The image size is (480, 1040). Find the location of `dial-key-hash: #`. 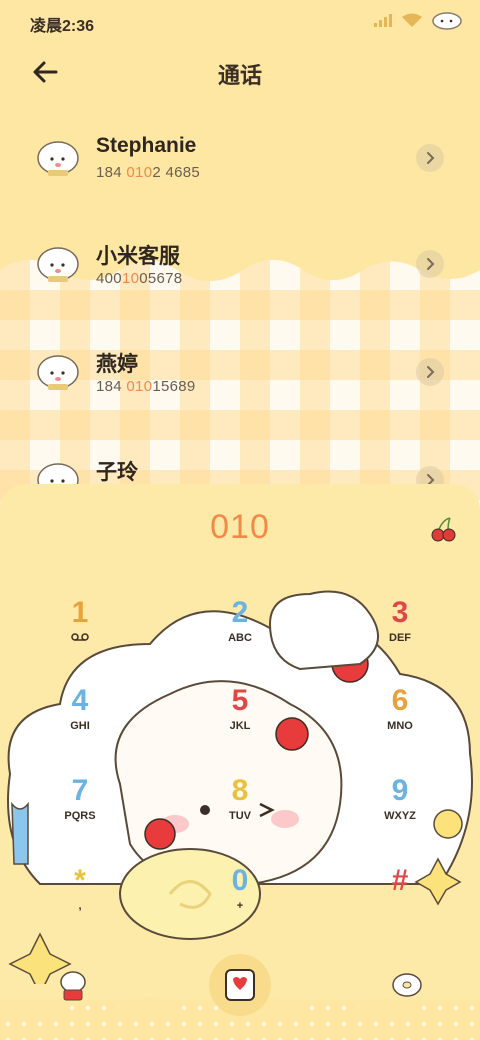

dial-key-hash: # is located at coordinates (400, 904).